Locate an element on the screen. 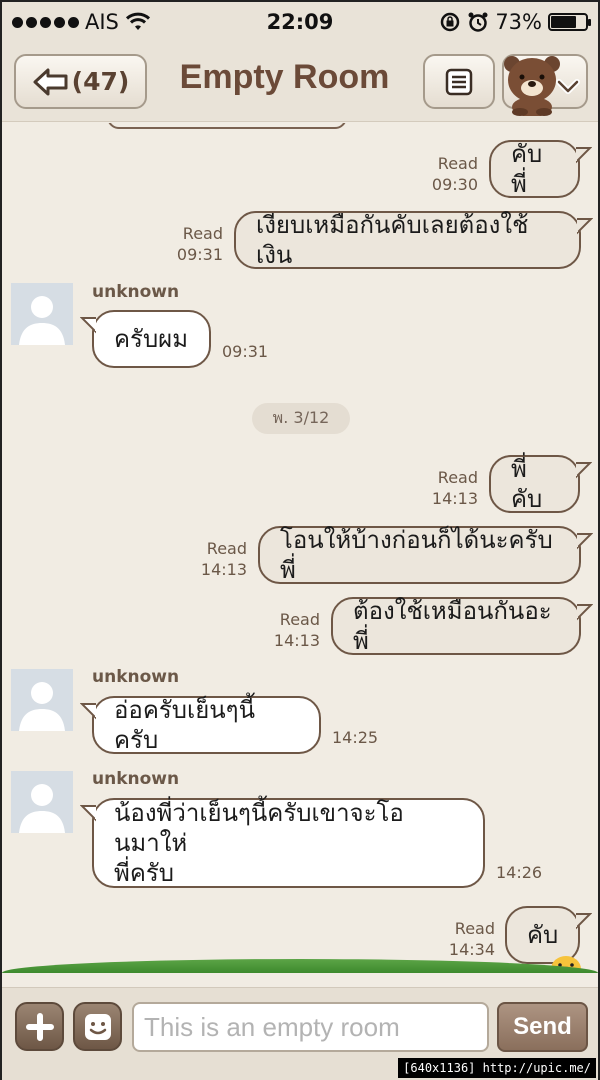 This screenshot has width=600, height=1080. message-meta: Read 09:30 is located at coordinates (450, 174).